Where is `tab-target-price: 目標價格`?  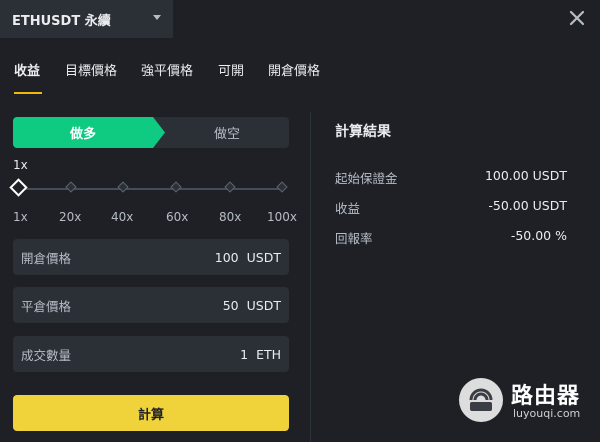 tab-target-price: 目標價格 is located at coordinates (91, 69).